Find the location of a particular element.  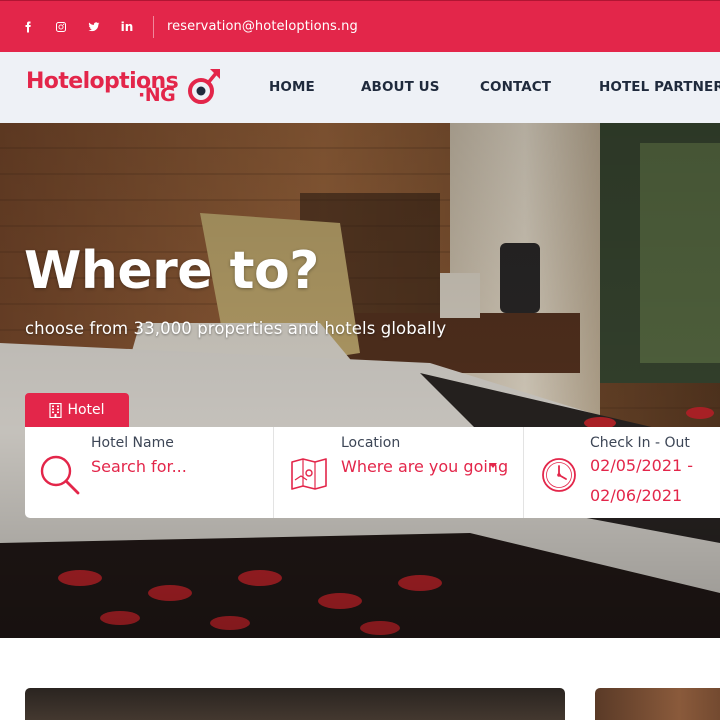

chevron-down-icon is located at coordinates (493, 465).